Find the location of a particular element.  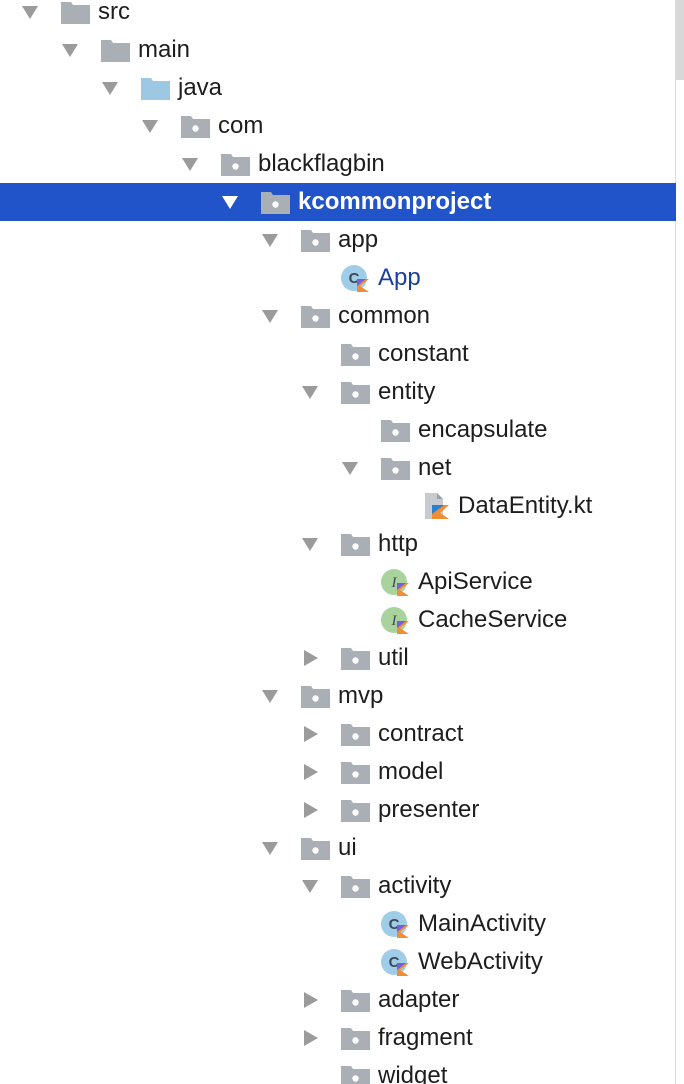

scrollbar-thumb is located at coordinates (680, 40).